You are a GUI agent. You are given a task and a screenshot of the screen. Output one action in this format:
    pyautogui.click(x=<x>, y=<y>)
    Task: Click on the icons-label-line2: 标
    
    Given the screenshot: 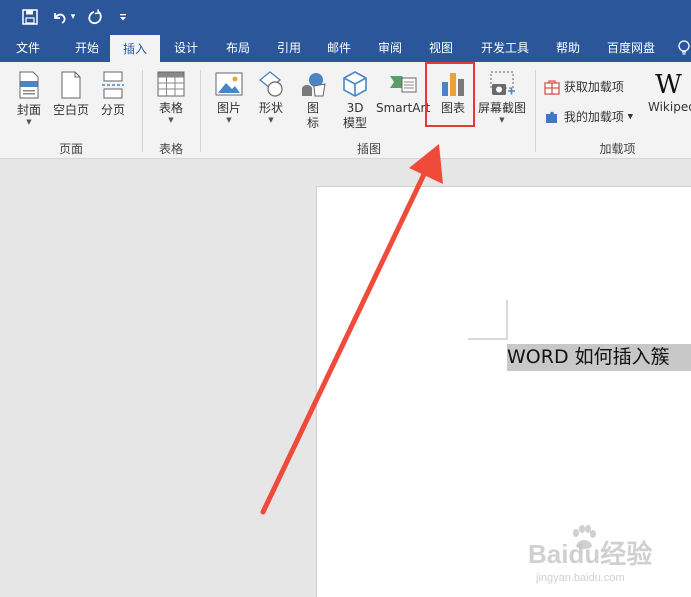 What is the action you would take?
    pyautogui.click(x=312, y=123)
    